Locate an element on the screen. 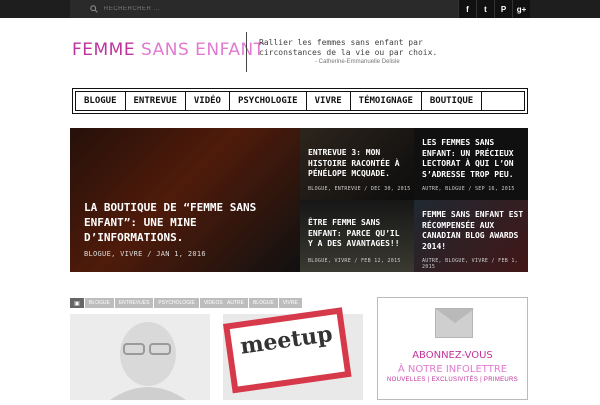 The width and height of the screenshot is (600, 405). card-1-meta: BLOGUE, ENTREVUE / DEC 30, 2015 is located at coordinates (359, 189).